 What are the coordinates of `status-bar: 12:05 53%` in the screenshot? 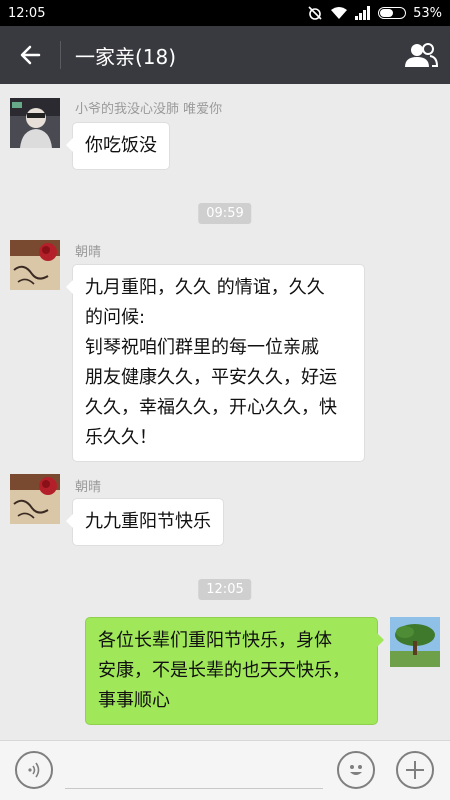 It's located at (225, 13).